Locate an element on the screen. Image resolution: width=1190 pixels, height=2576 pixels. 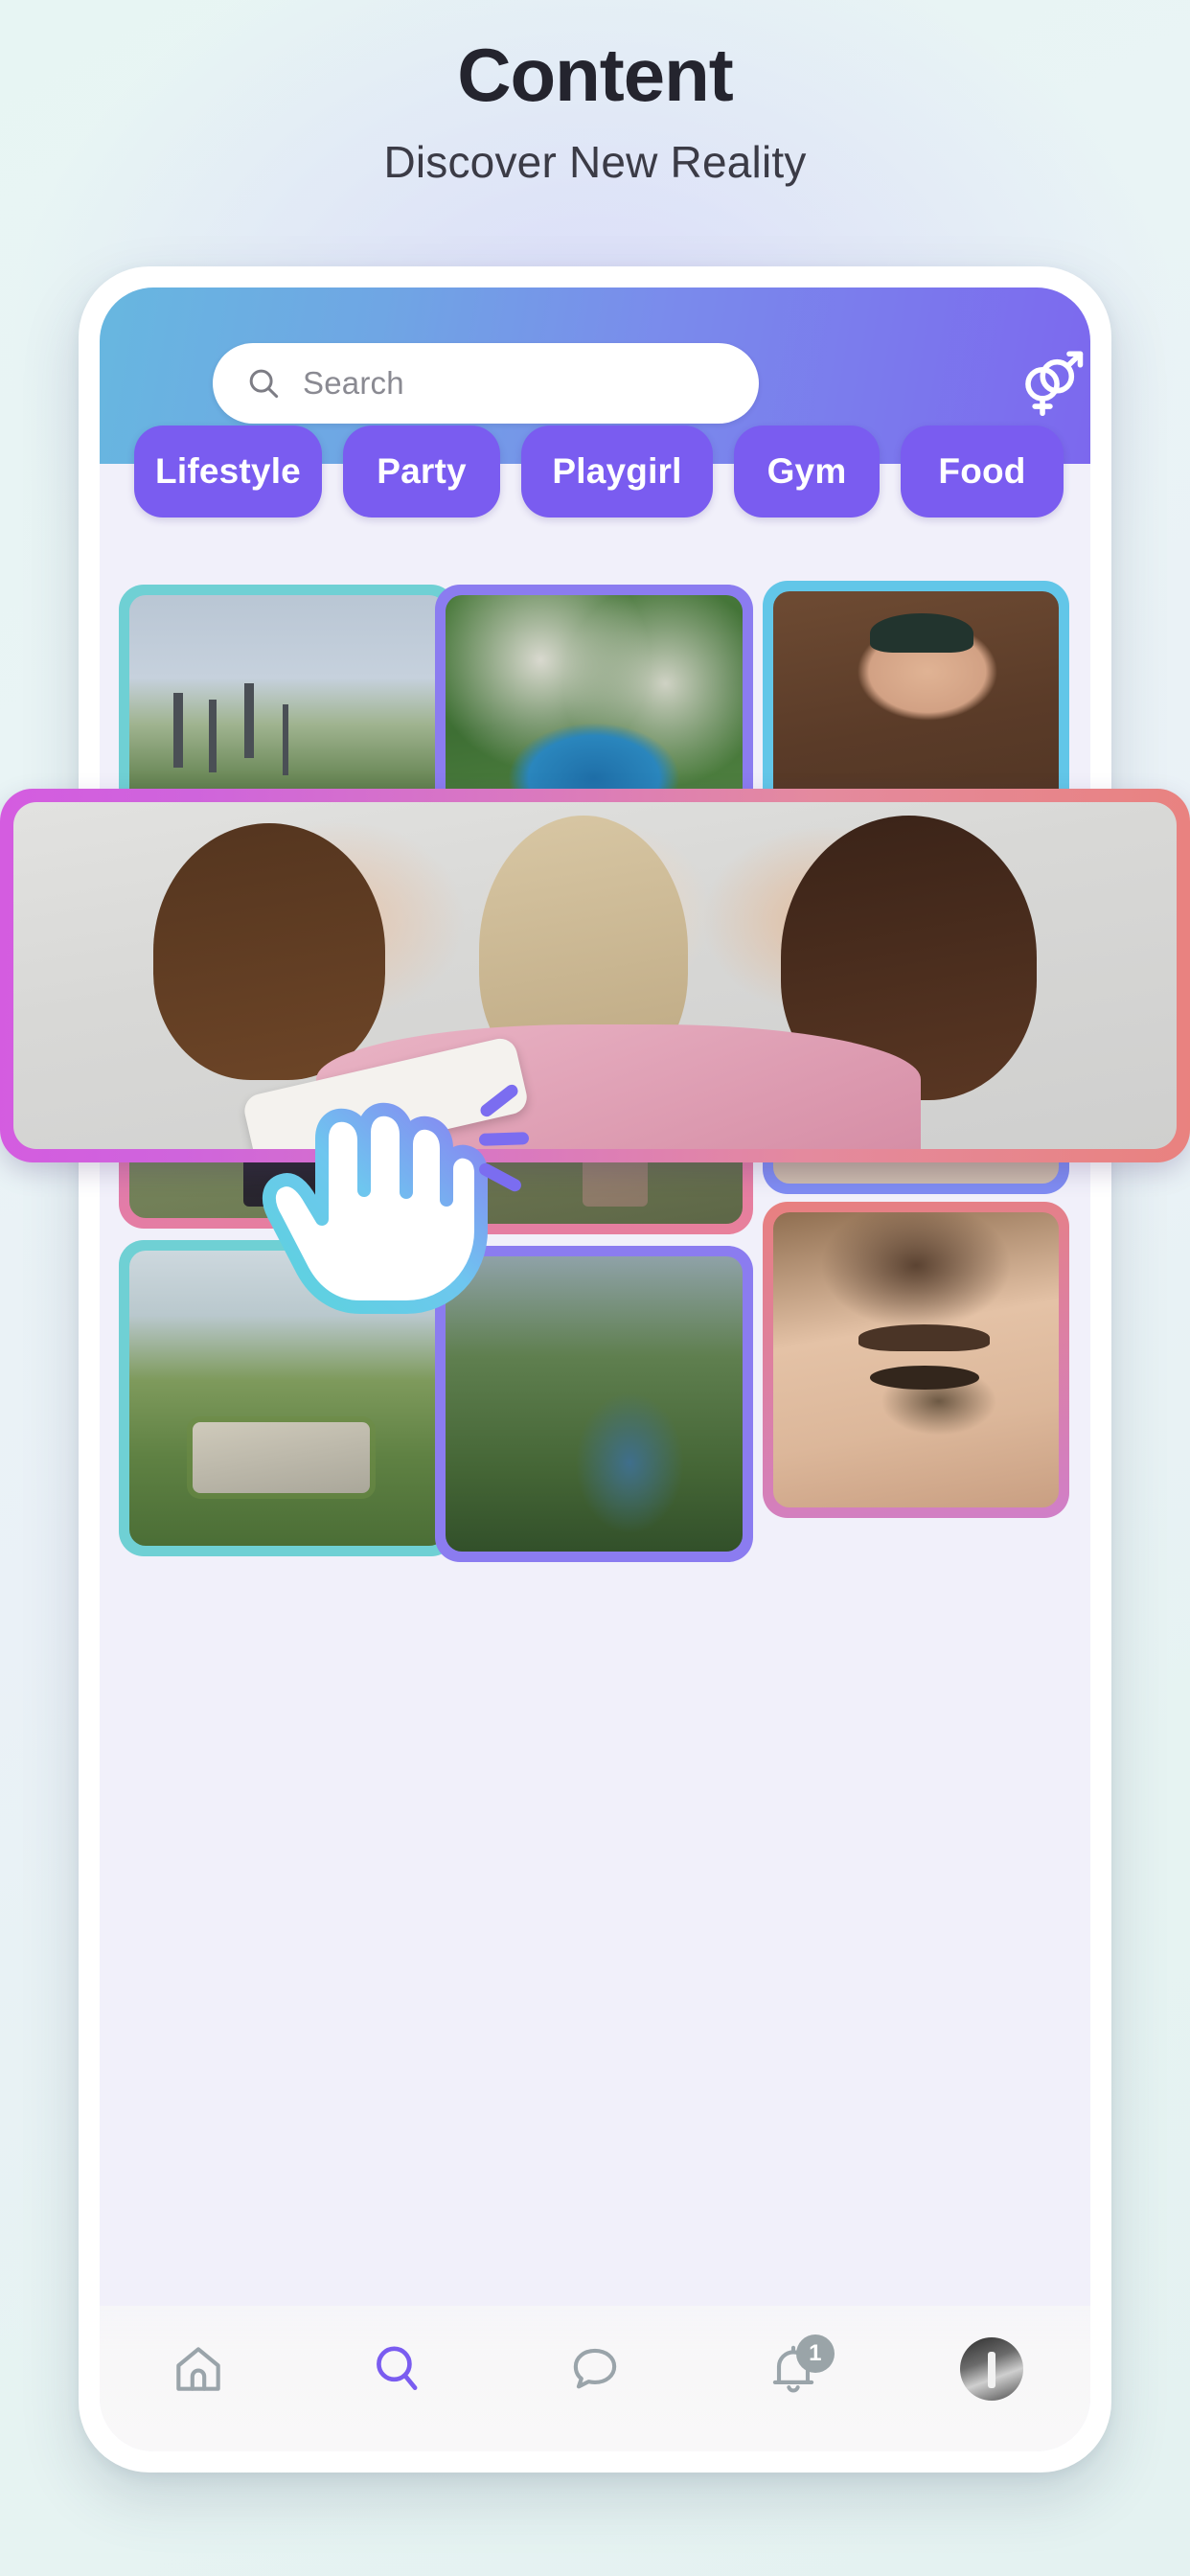
nav-item-profile is located at coordinates (991, 2369).